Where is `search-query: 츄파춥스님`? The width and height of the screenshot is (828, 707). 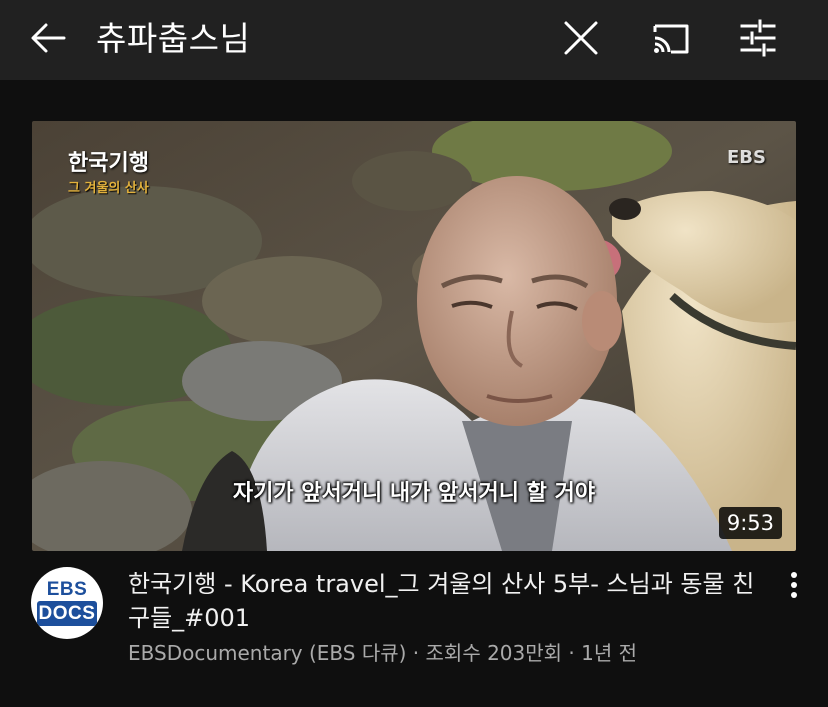 search-query: 츄파춥스님 is located at coordinates (173, 39).